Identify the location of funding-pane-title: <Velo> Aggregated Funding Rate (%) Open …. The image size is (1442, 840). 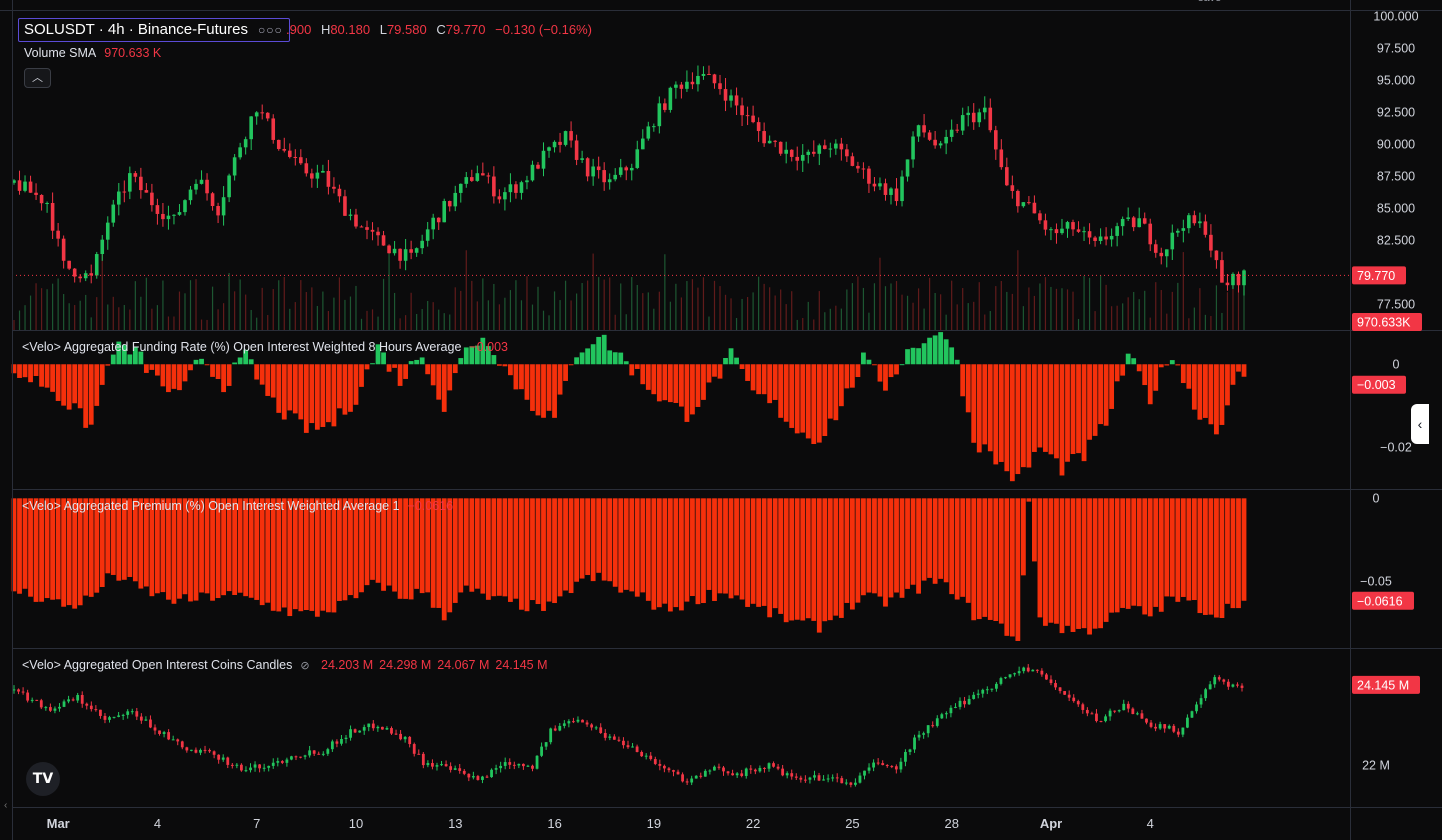
(265, 347).